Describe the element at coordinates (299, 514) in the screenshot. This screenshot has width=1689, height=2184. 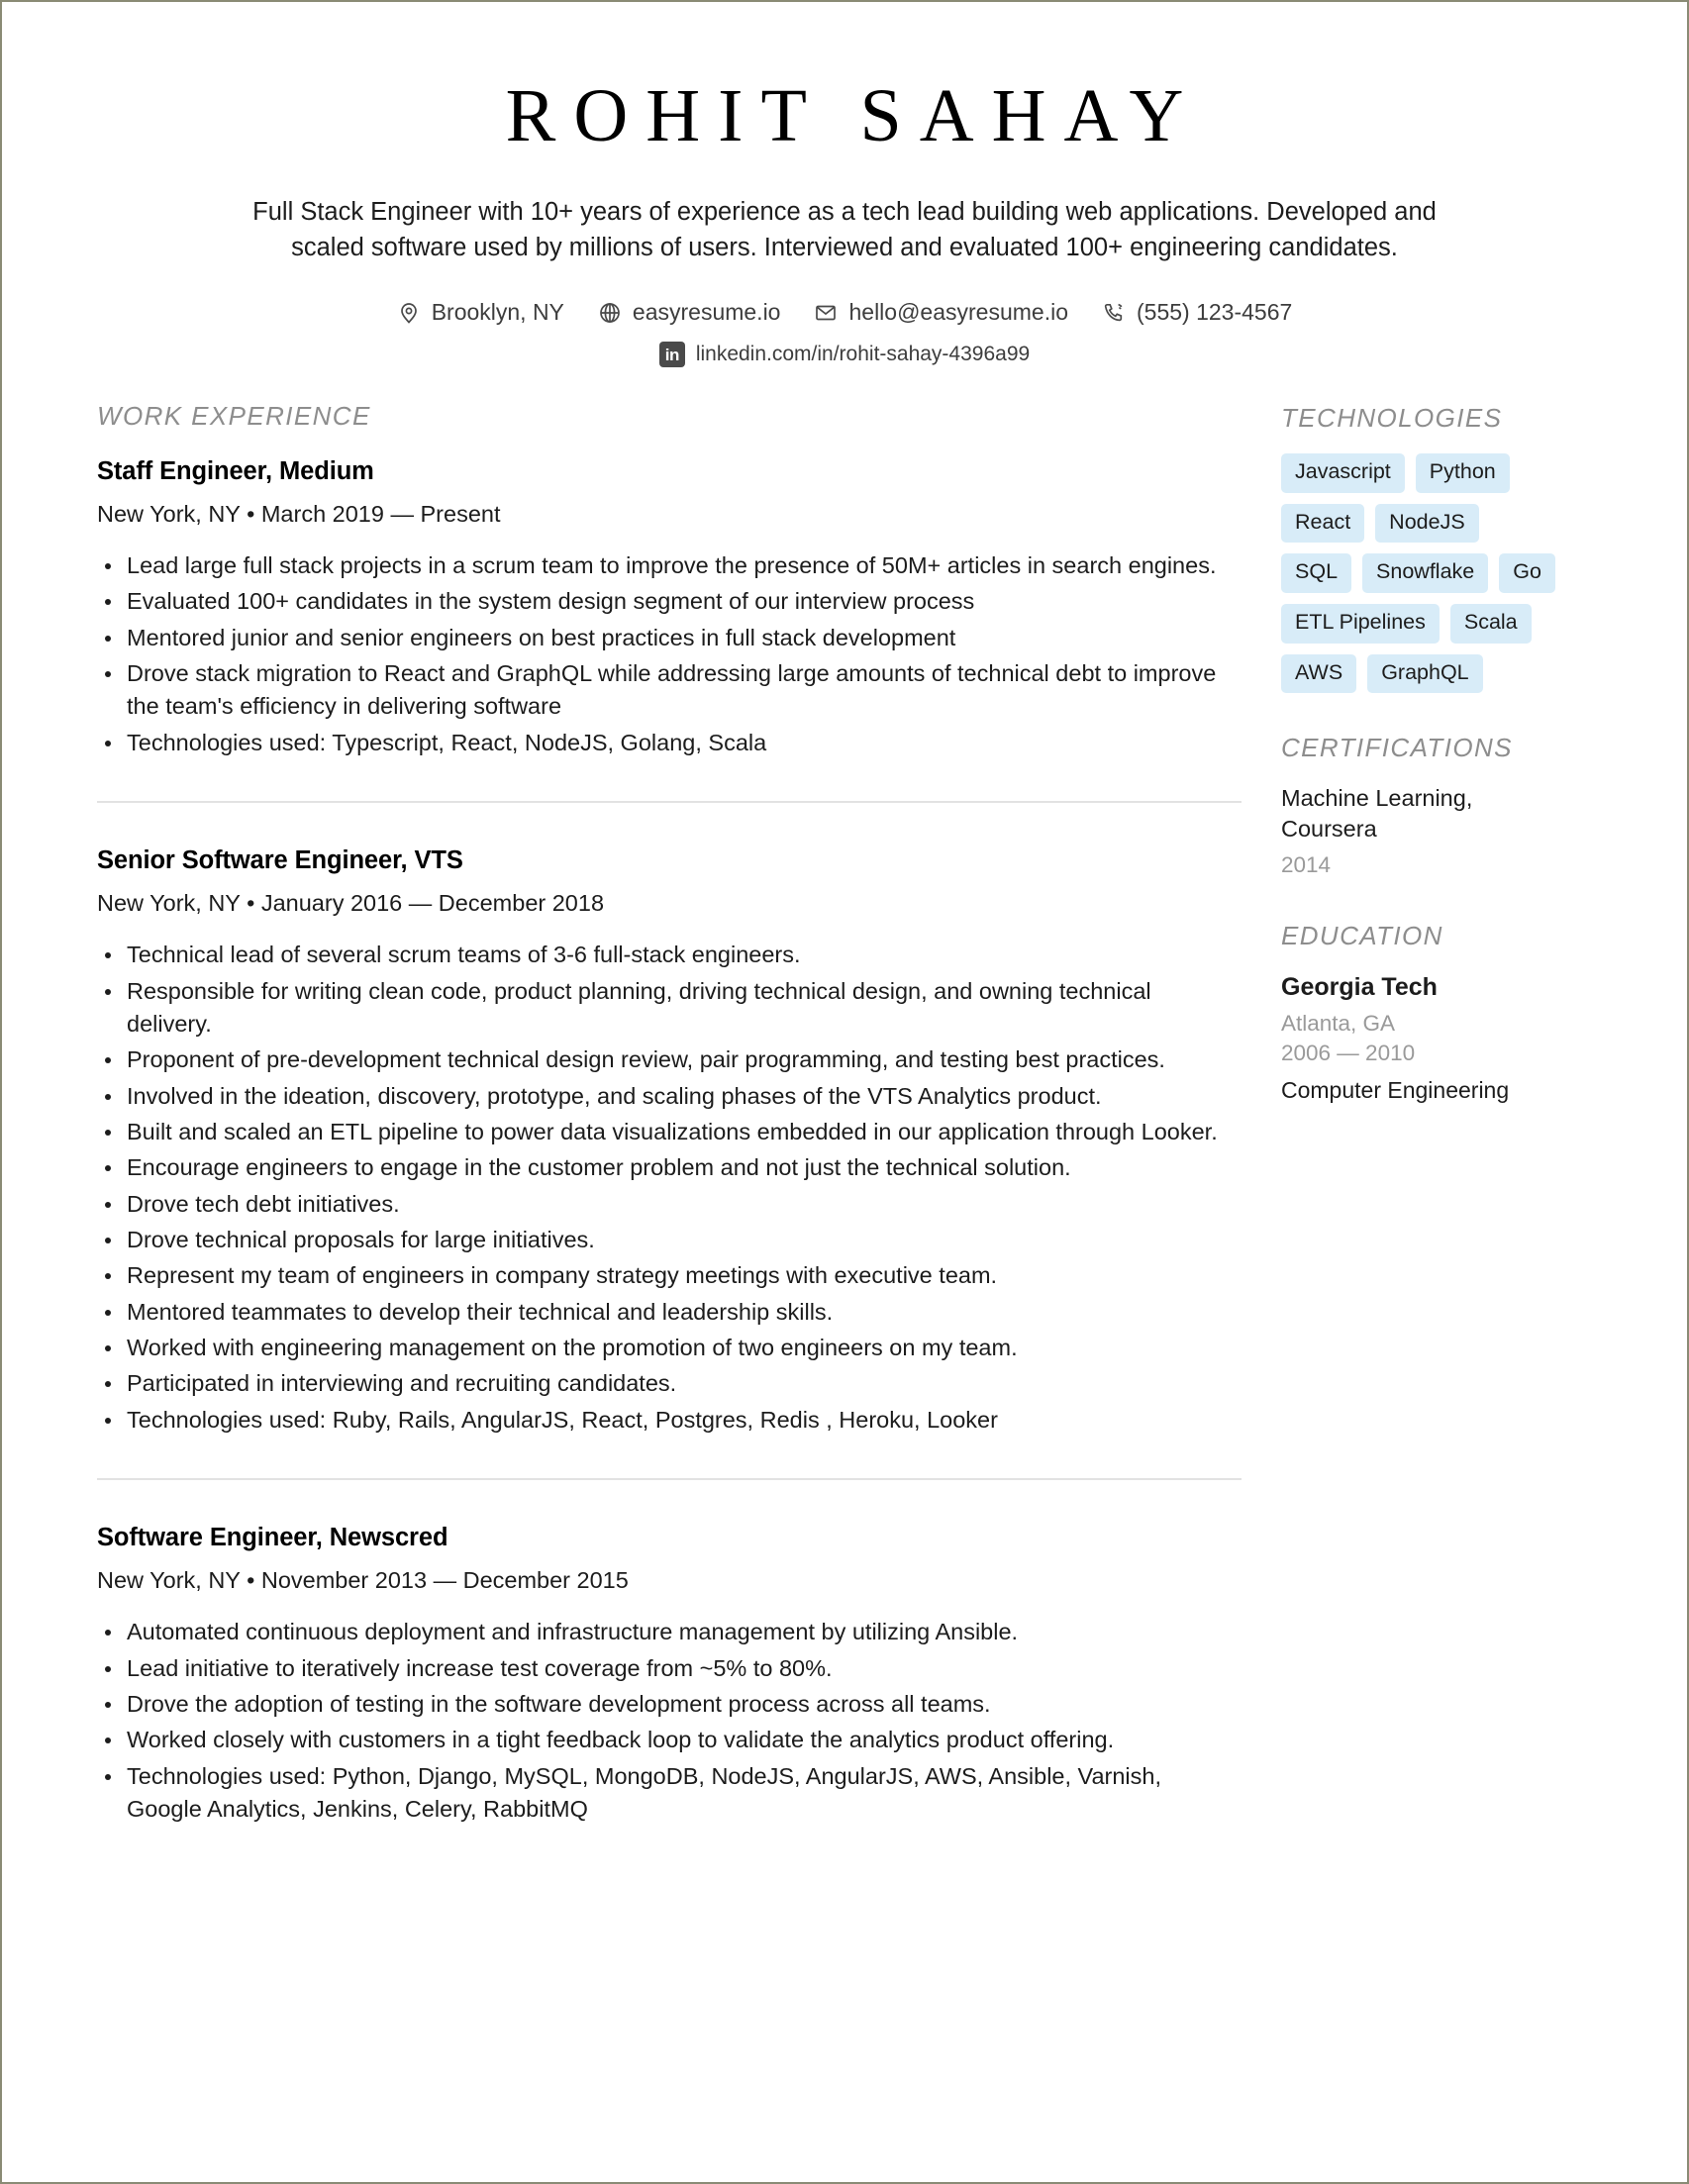
I see `job-meta: New York, NY • March 2019 — Present` at that location.